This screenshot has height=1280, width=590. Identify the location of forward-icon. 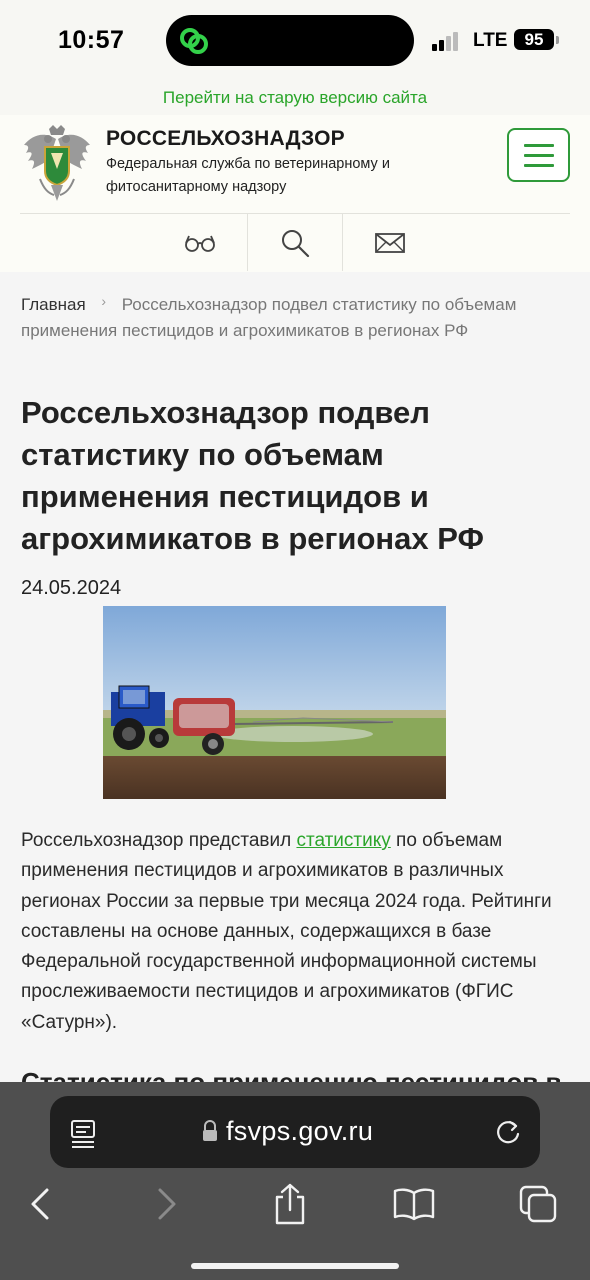
(167, 1204).